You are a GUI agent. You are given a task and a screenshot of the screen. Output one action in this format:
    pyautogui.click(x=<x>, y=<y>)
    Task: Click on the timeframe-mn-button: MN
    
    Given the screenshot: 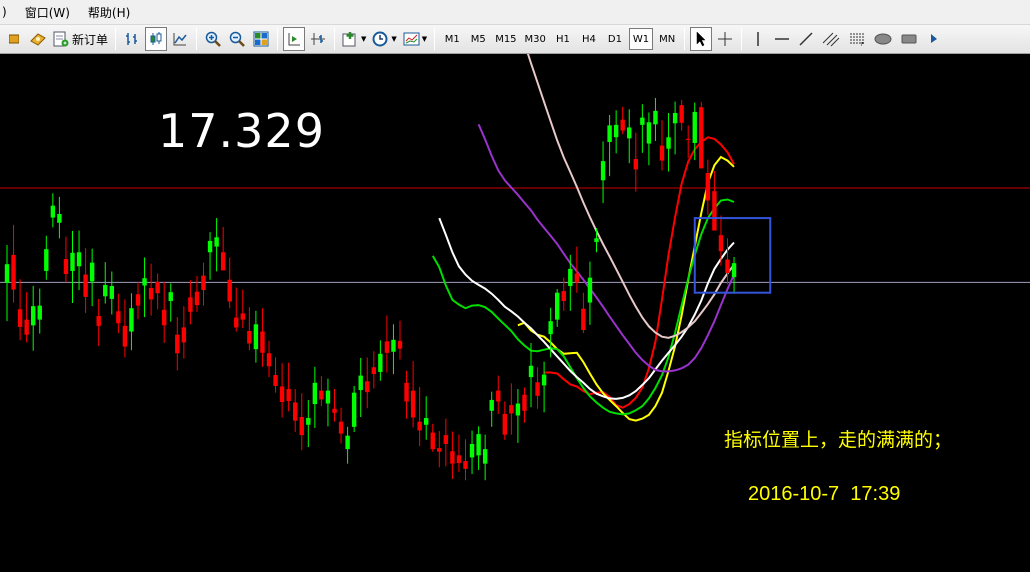 What is the action you would take?
    pyautogui.click(x=667, y=39)
    